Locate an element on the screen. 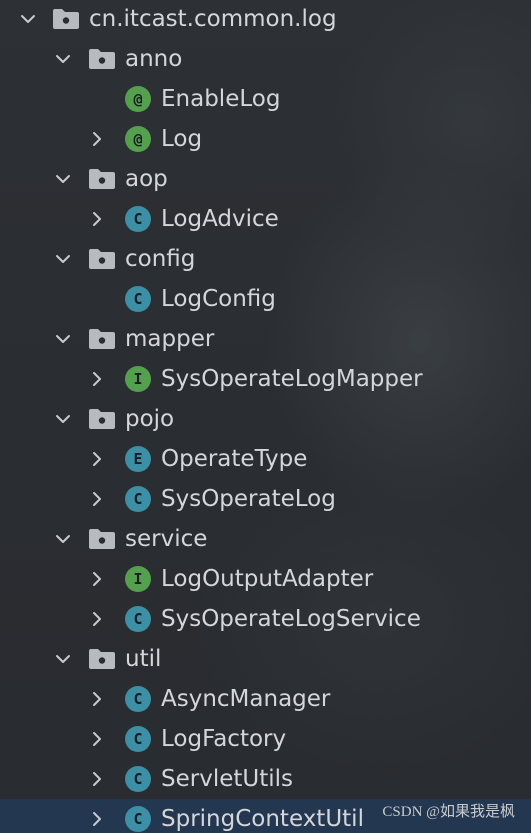 This screenshot has width=531, height=833. tree-item-class-LogConfig: C LogConfig is located at coordinates (265, 299).